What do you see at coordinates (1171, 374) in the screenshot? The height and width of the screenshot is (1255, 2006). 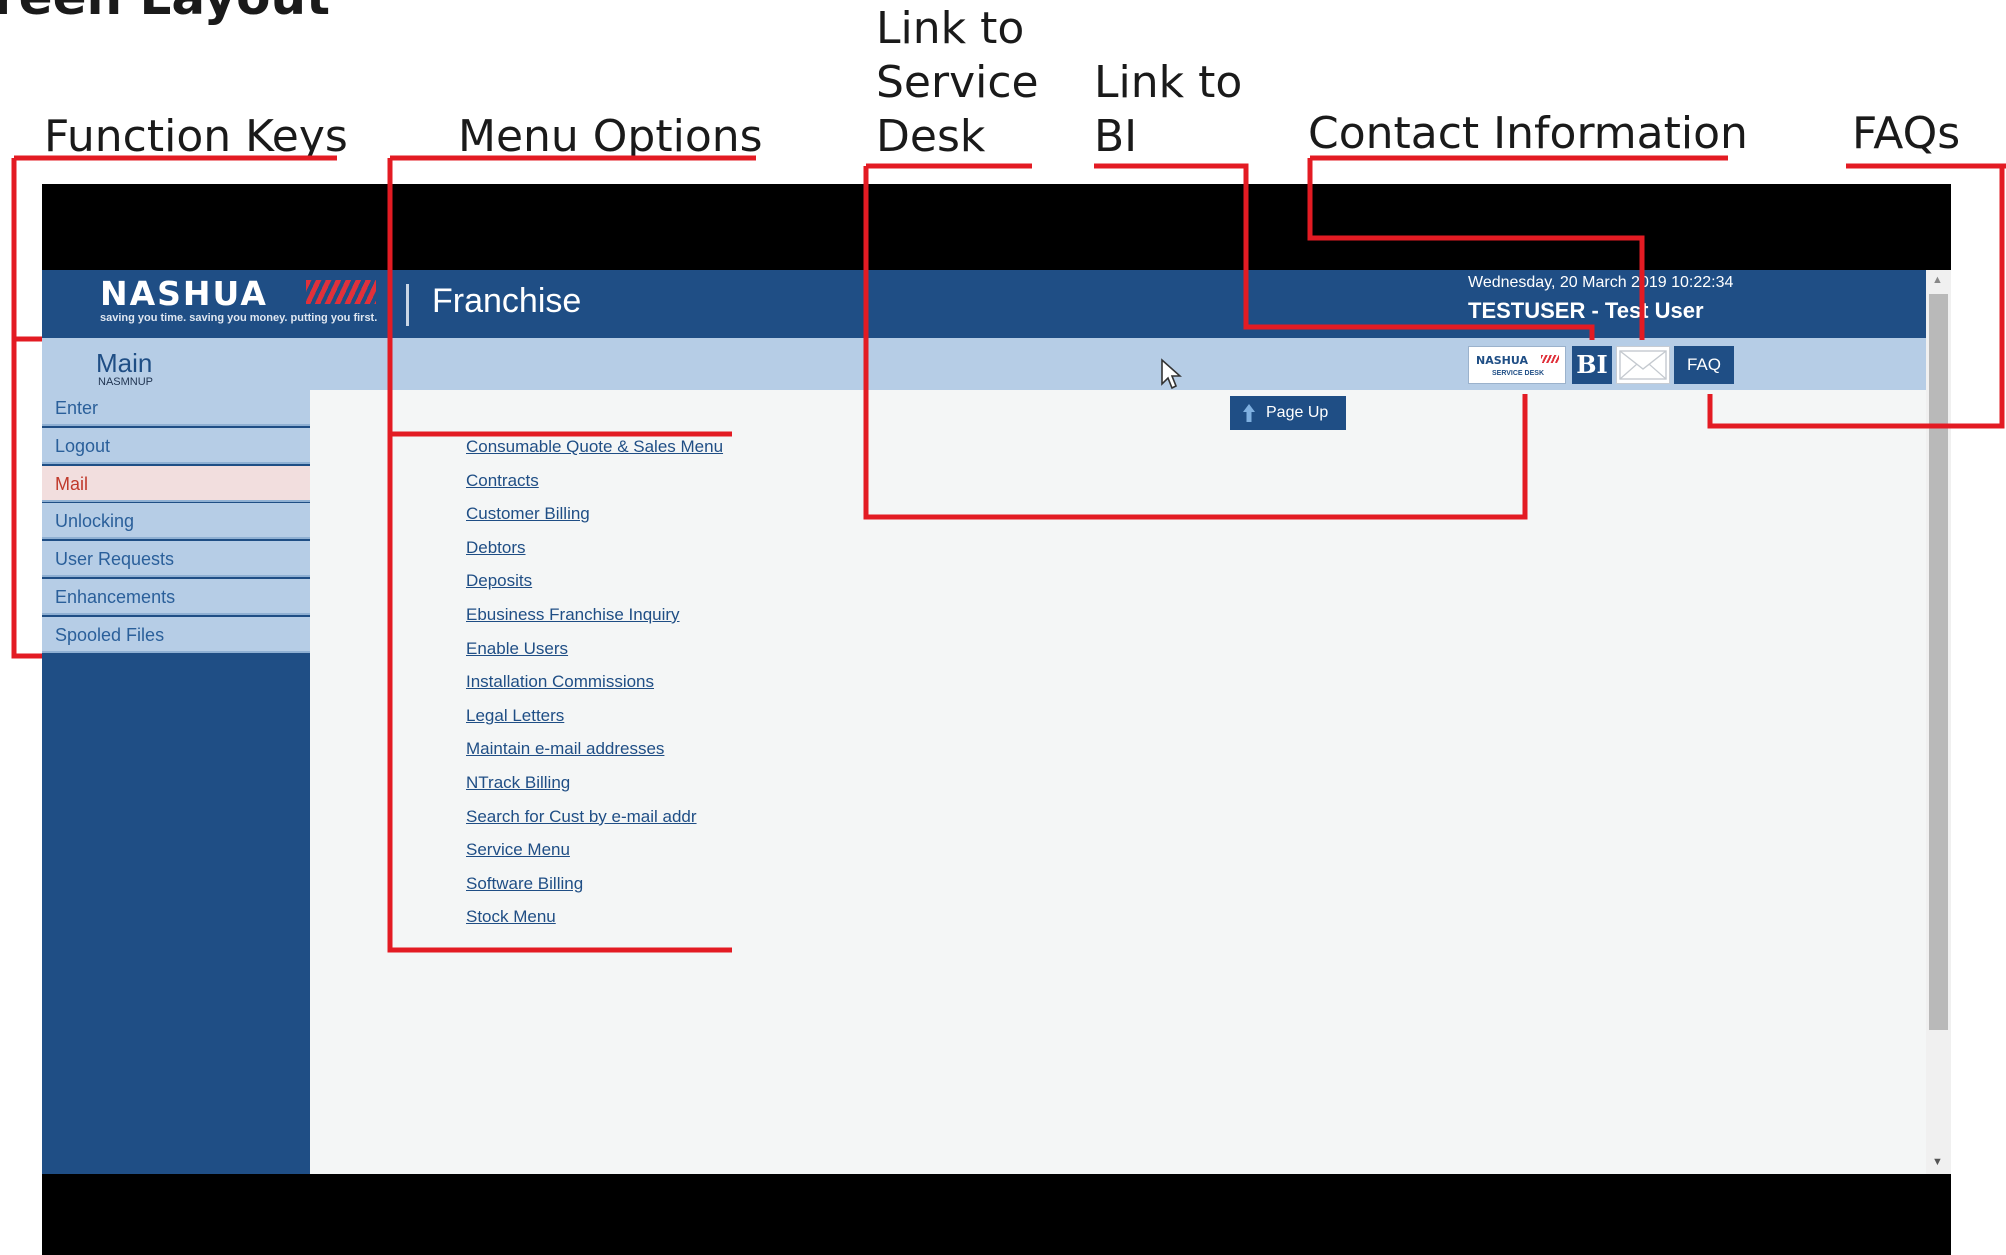 I see `mouse-cursor-icon` at bounding box center [1171, 374].